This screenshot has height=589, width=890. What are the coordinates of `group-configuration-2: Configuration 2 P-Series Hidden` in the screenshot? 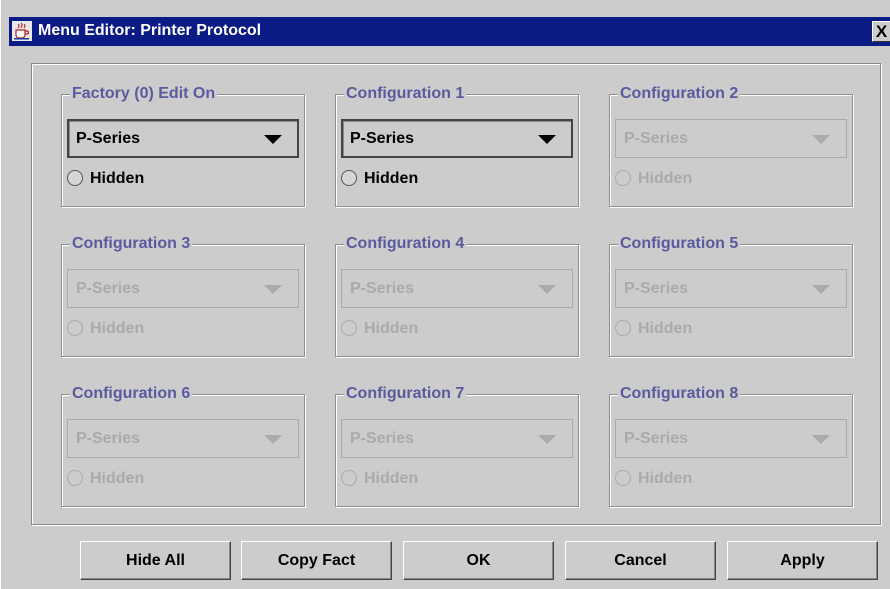 It's located at (731, 145).